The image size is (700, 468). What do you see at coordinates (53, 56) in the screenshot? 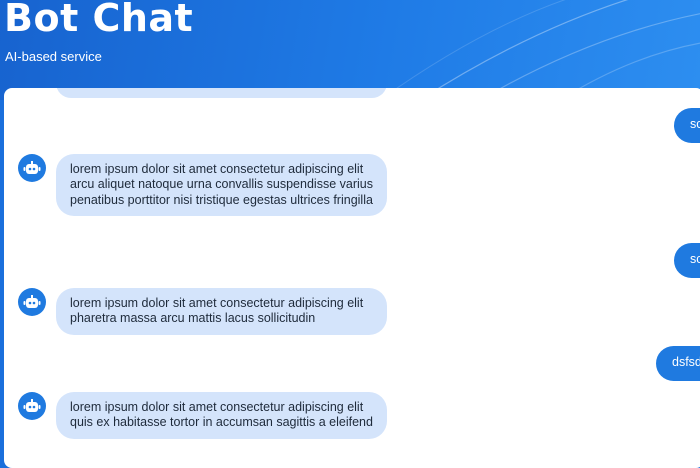
I see `app-subtitle: AI-based service` at bounding box center [53, 56].